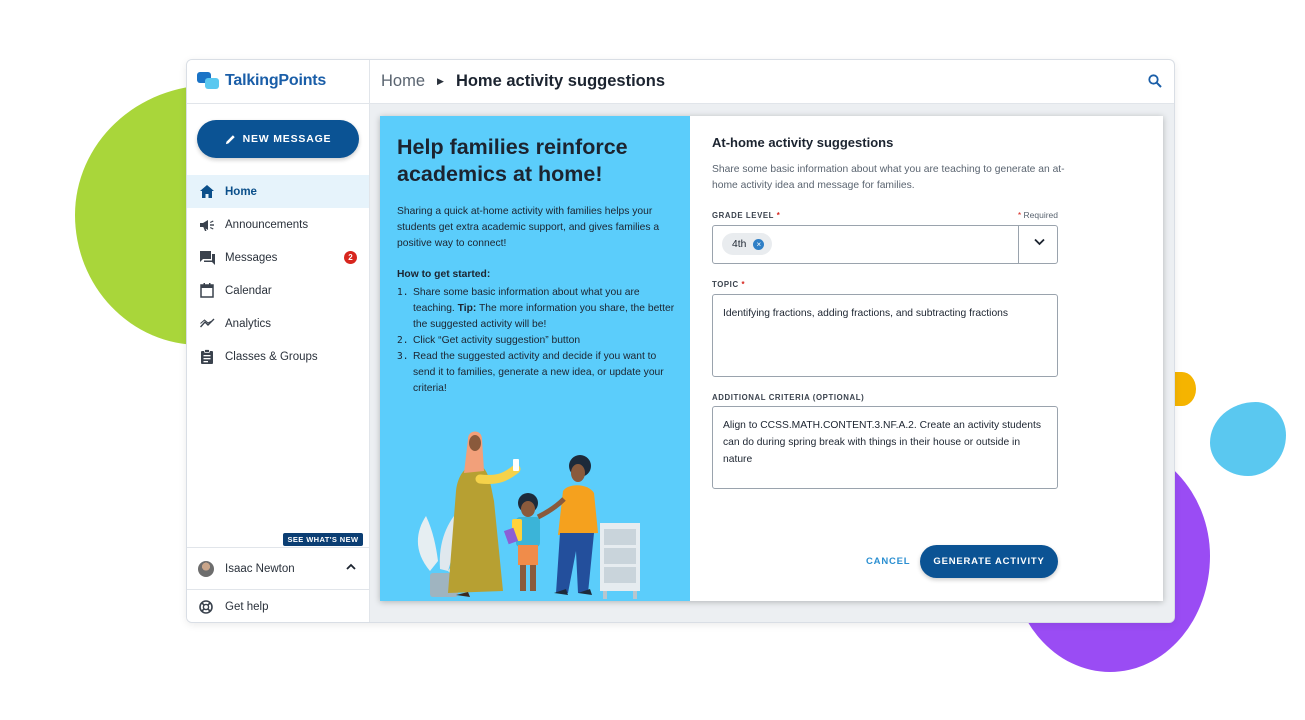 This screenshot has height=720, width=1305. I want to click on see-whats-new-button: SEE WHAT'S NEW, so click(323, 539).